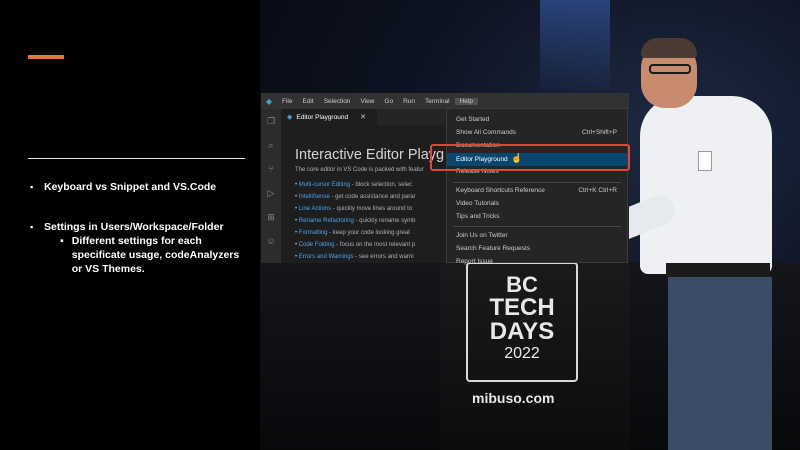  I want to click on podium-url: mibuso.com, so click(513, 398).